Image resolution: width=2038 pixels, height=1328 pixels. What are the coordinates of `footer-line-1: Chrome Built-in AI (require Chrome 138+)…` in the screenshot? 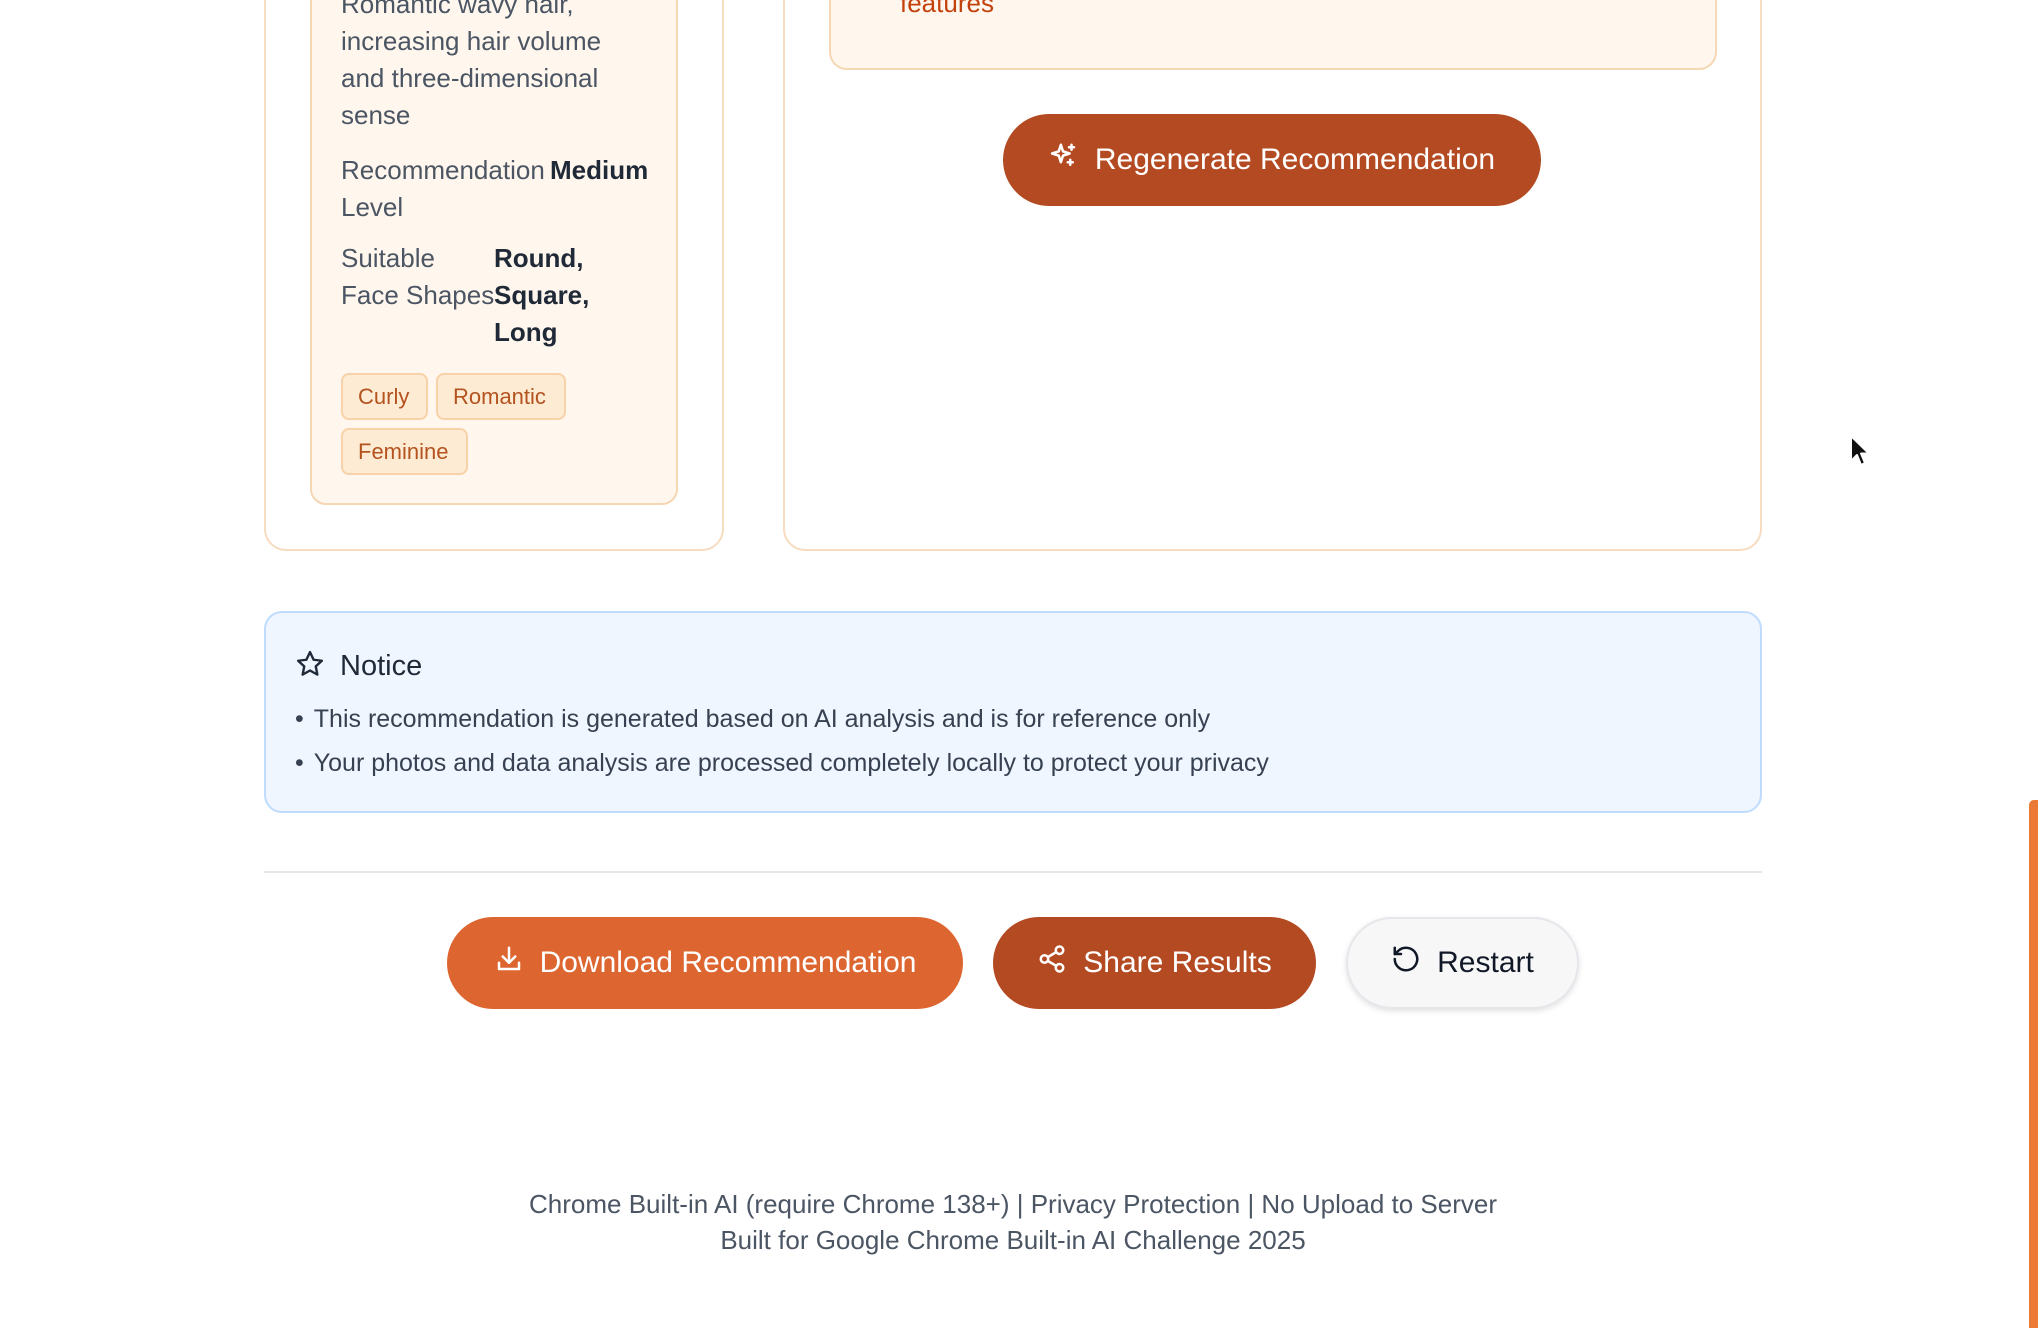 It's located at (1013, 1204).